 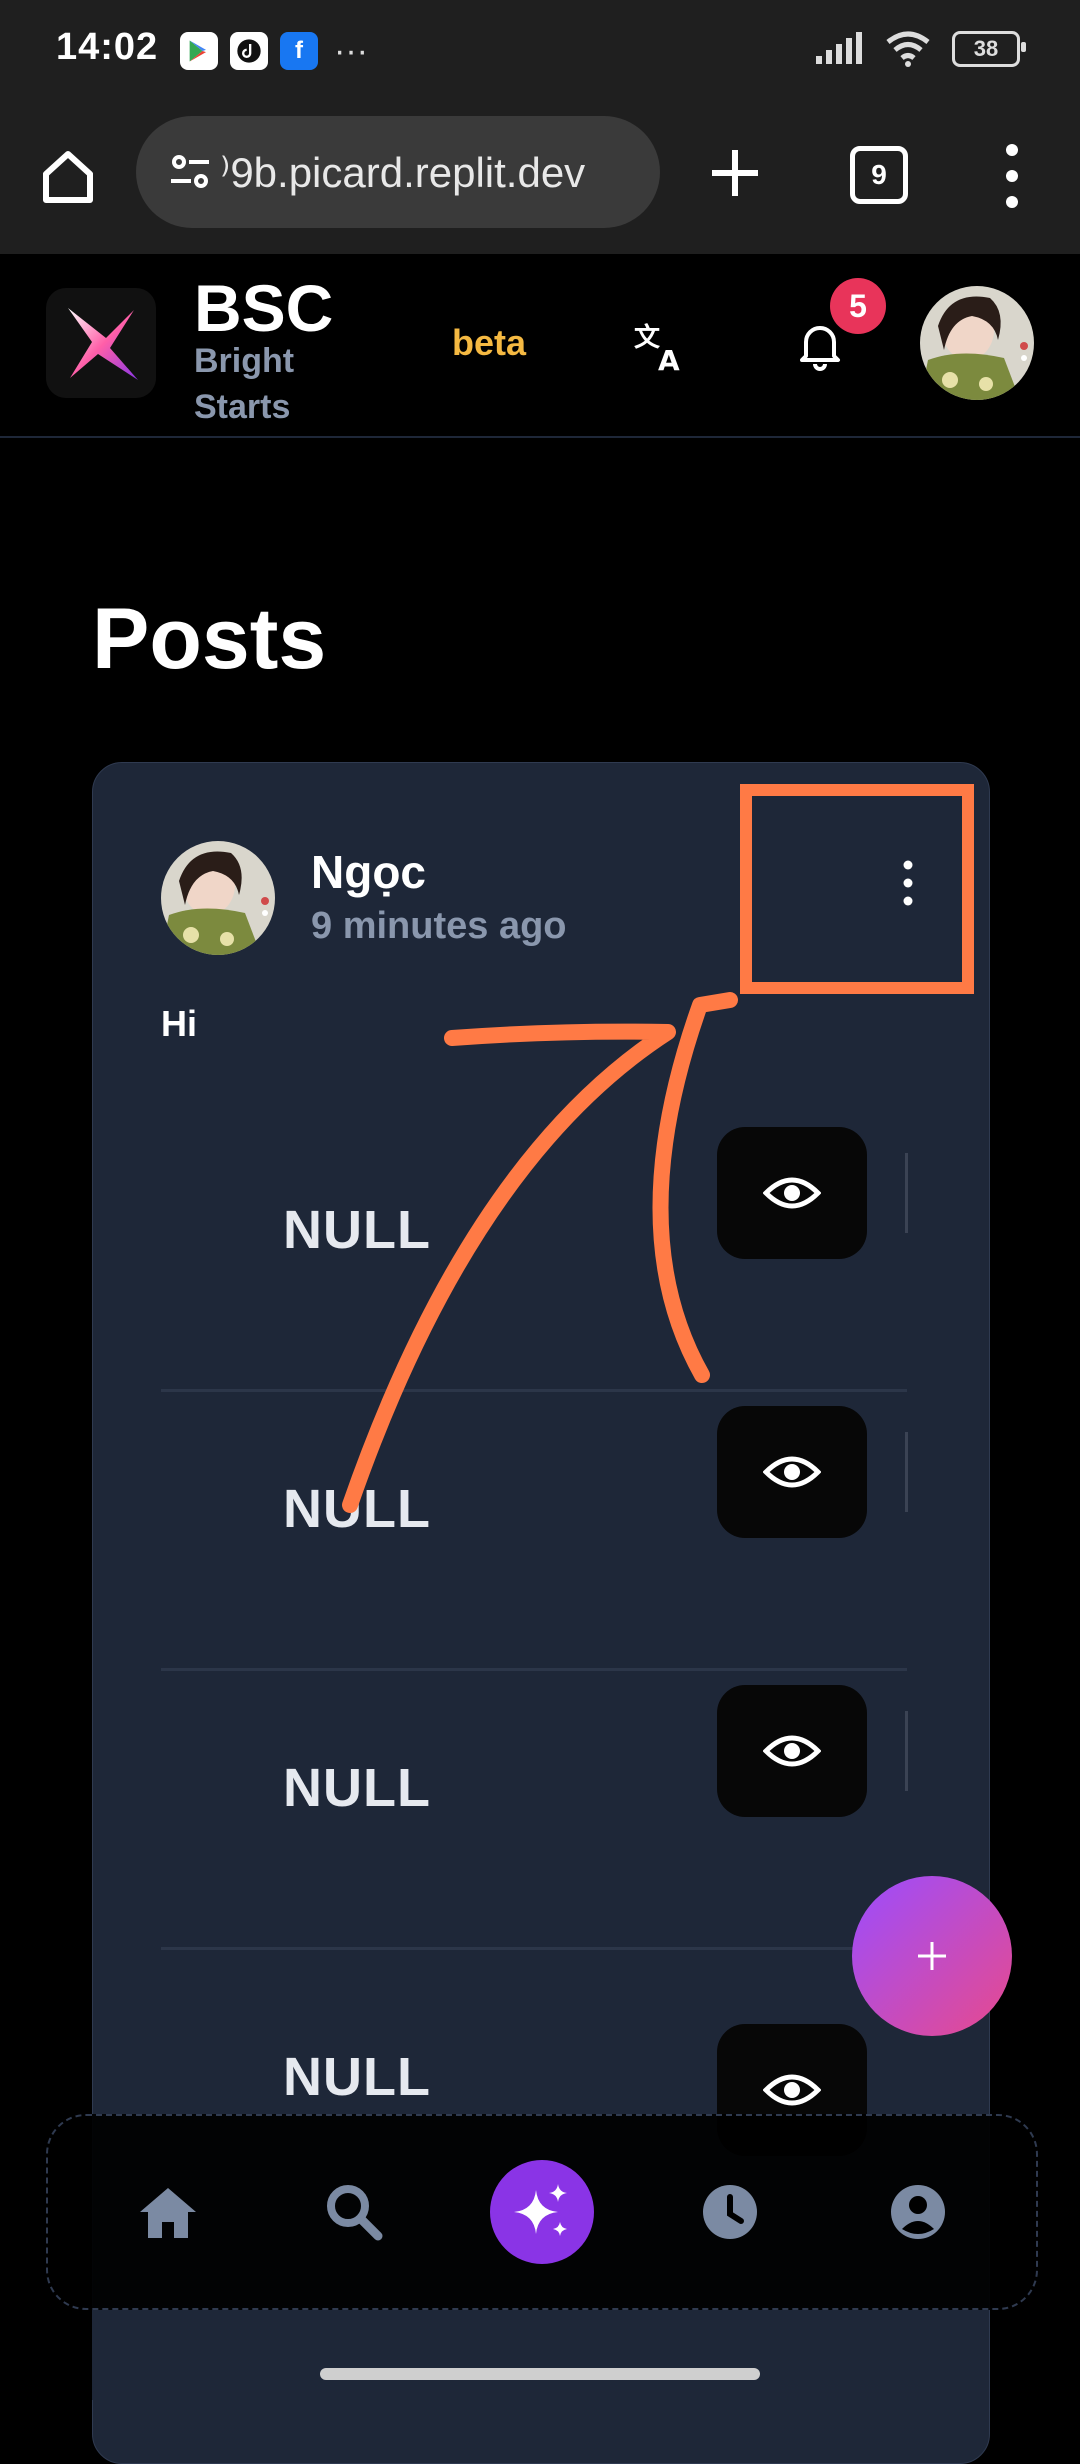 I want to click on nav-home, so click(x=168, y=2212).